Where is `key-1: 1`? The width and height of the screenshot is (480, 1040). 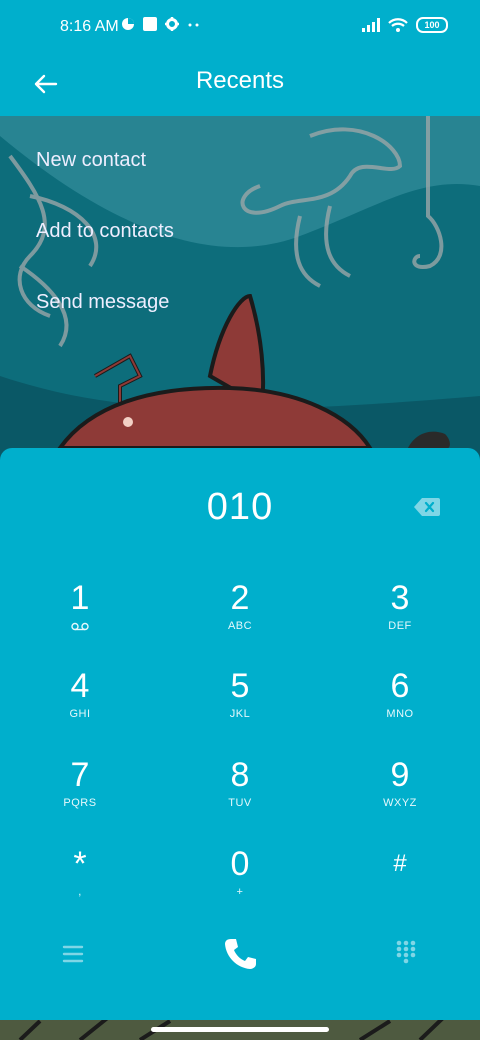 key-1: 1 is located at coordinates (80, 622).